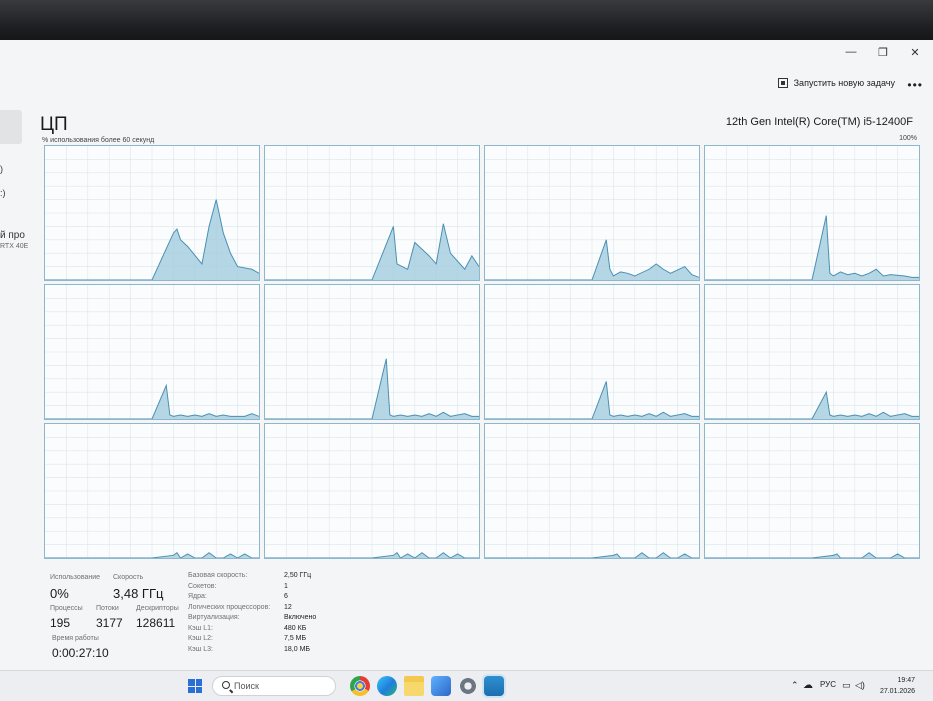 Image resolution: width=933 pixels, height=701 pixels. Describe the element at coordinates (782, 83) in the screenshot. I see `new-task-icon` at that location.